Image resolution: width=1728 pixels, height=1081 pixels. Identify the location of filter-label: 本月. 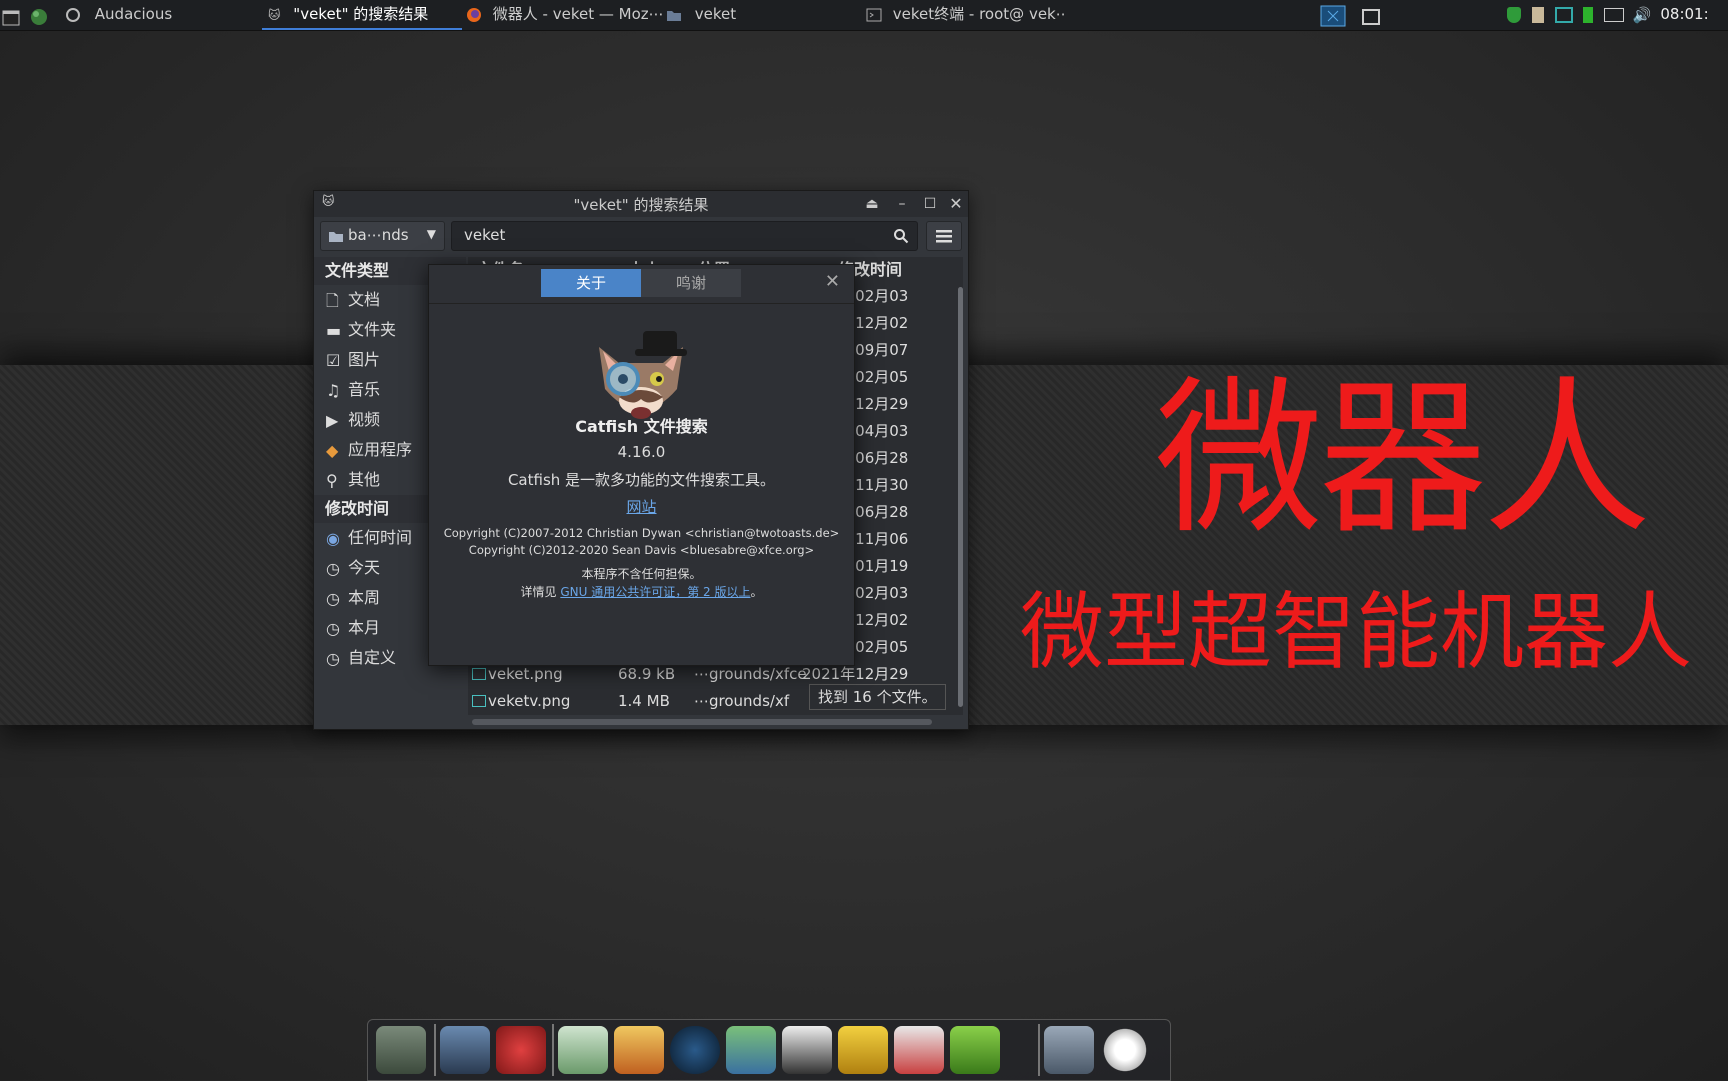
(364, 627).